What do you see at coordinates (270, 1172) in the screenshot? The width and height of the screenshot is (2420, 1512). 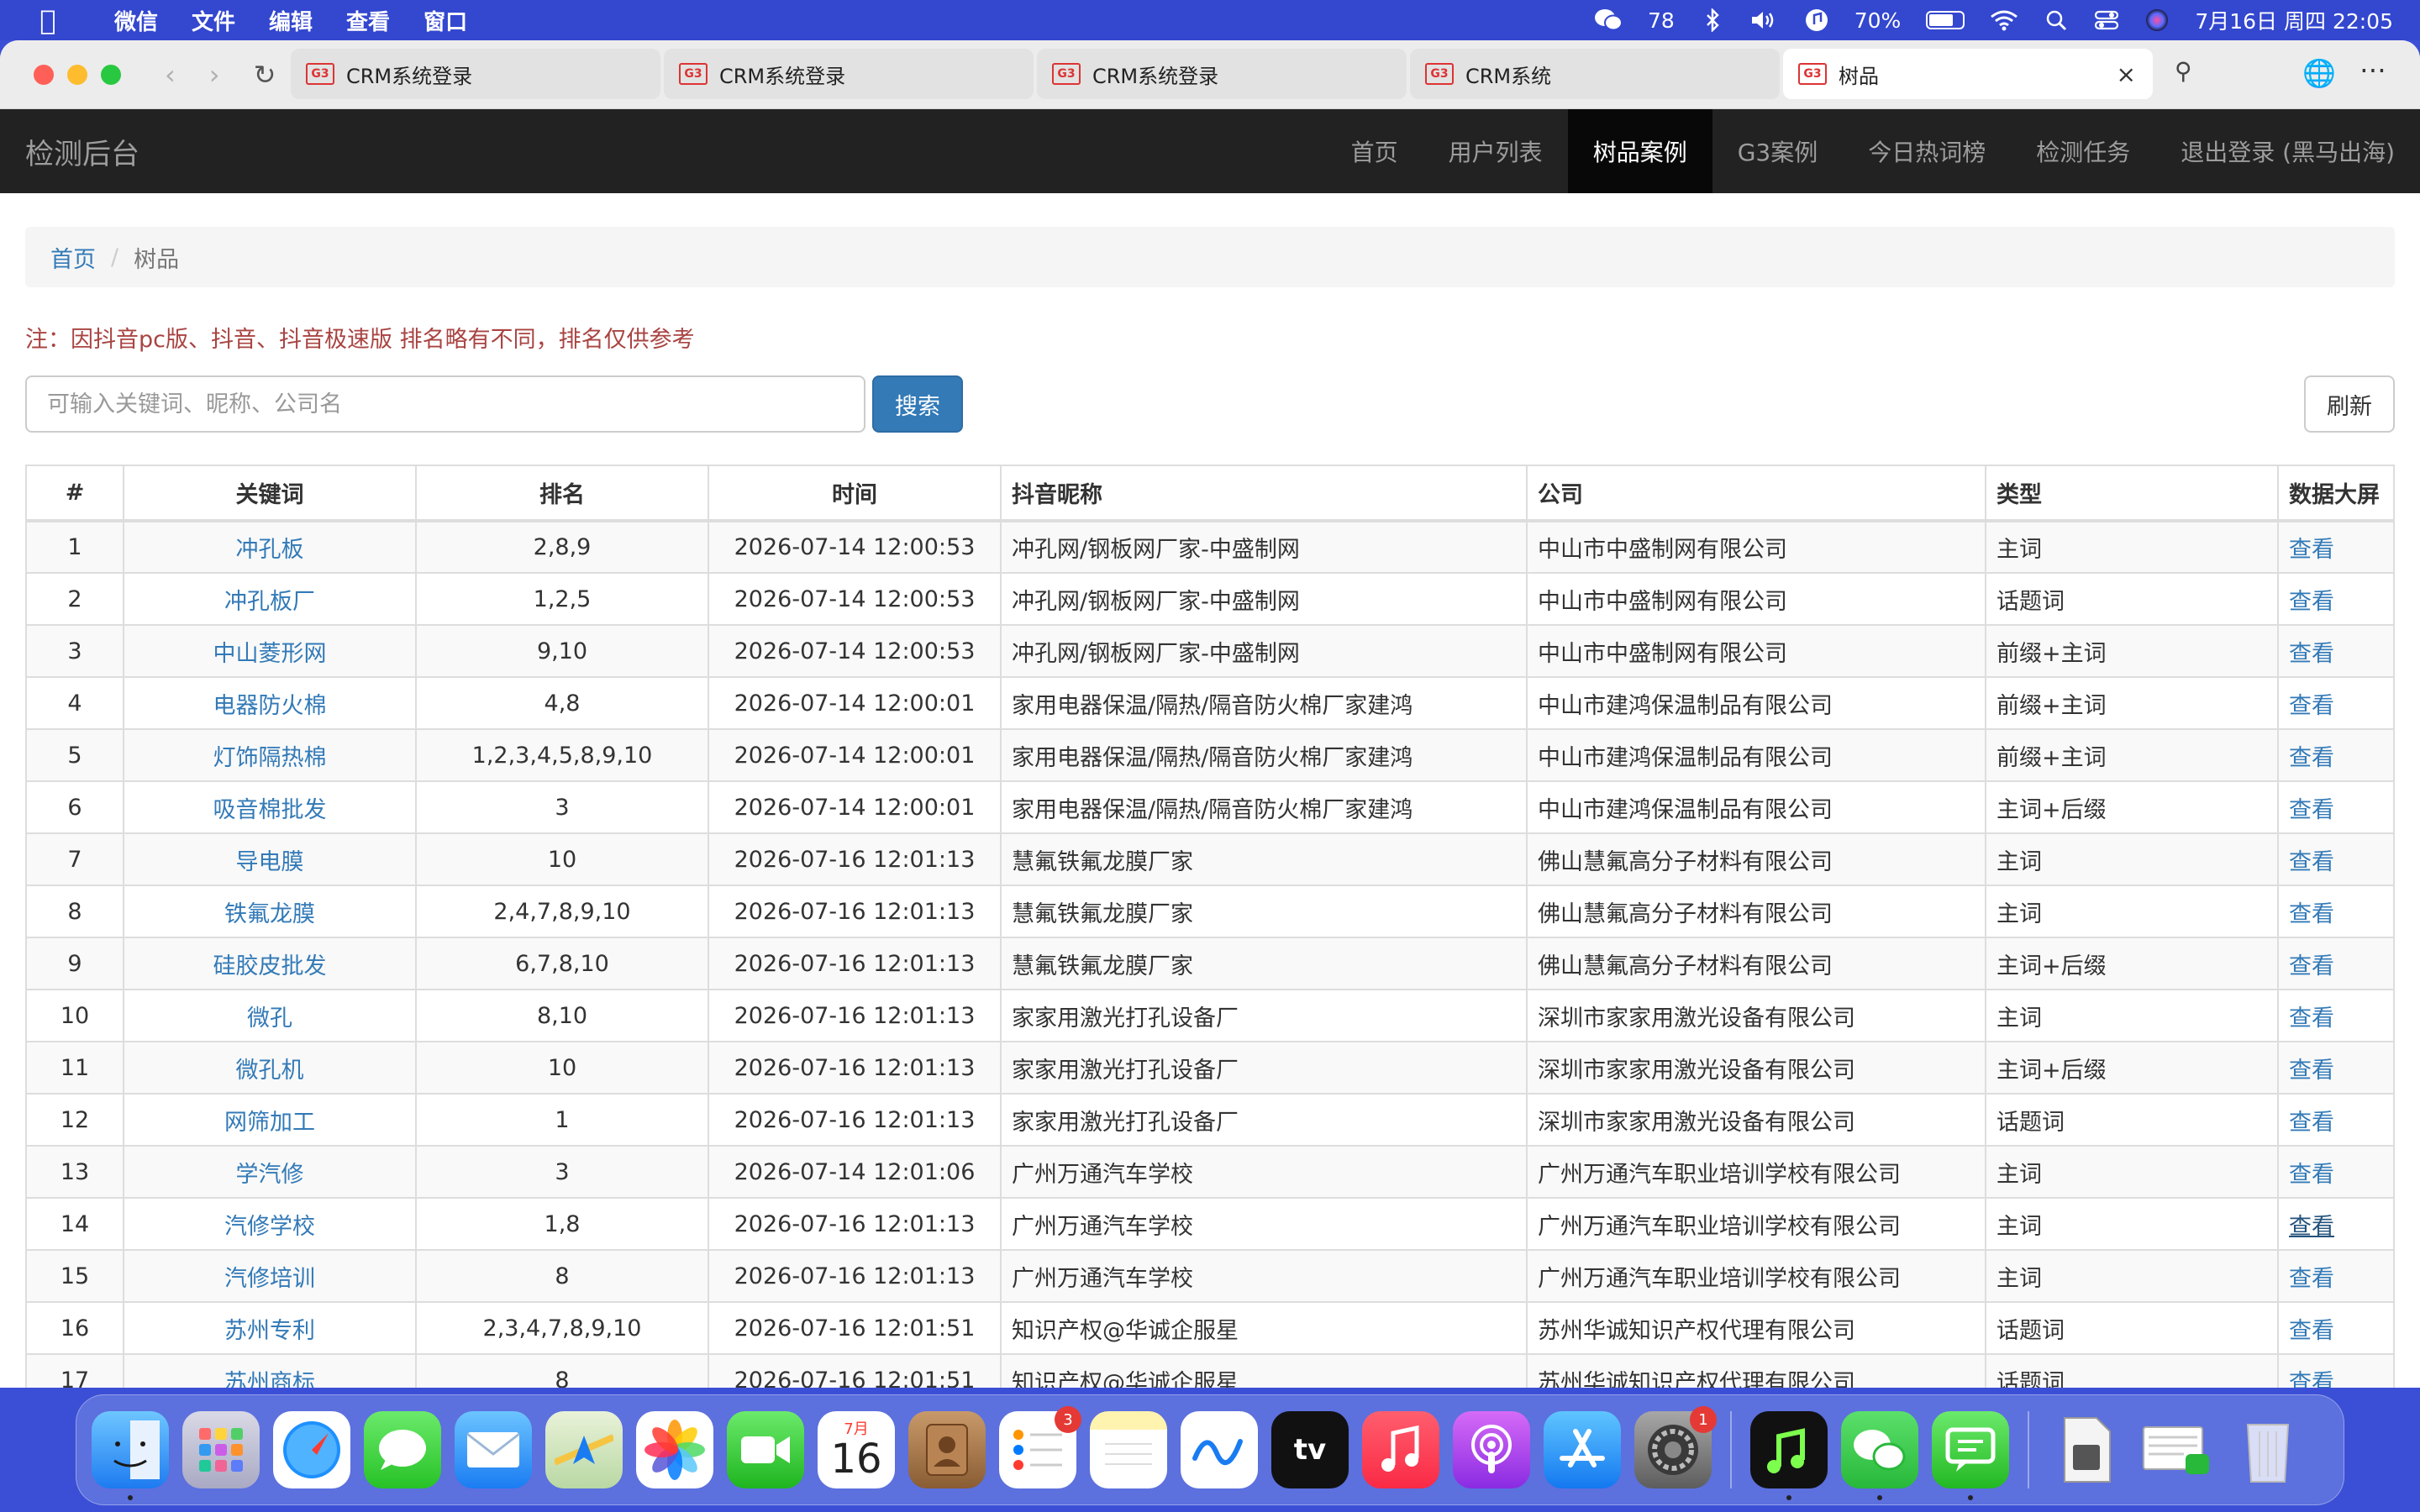 I see `keyword-link: 学汽修` at bounding box center [270, 1172].